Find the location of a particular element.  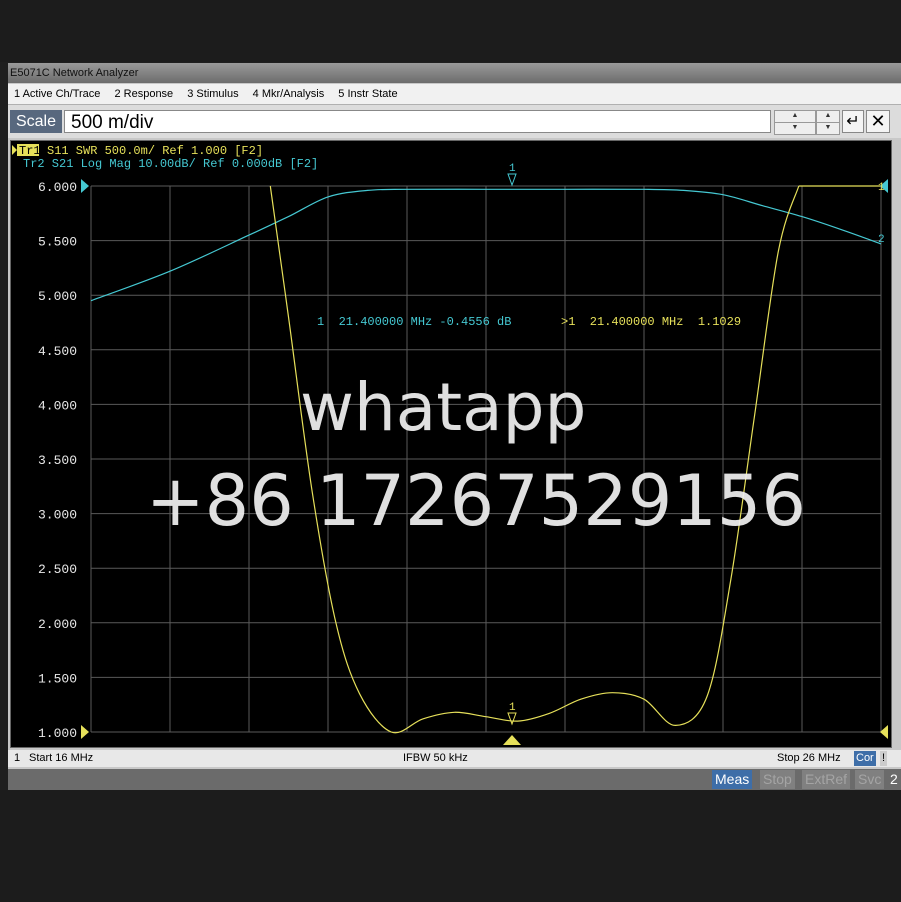

y-tick-label: 4.500 is located at coordinates (57, 351).